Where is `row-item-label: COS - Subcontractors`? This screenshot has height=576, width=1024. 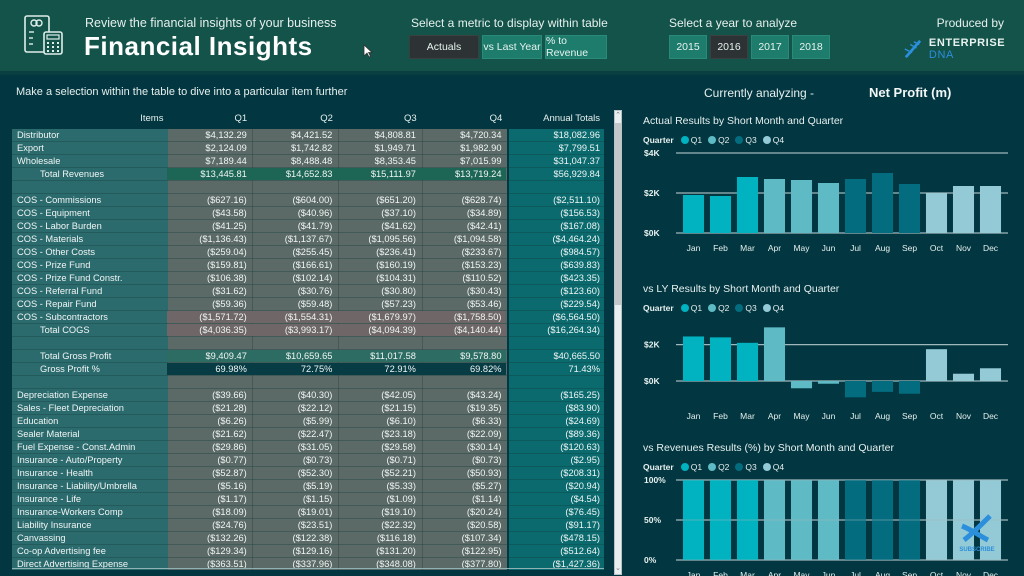
row-item-label: COS - Subcontractors is located at coordinates (89, 317).